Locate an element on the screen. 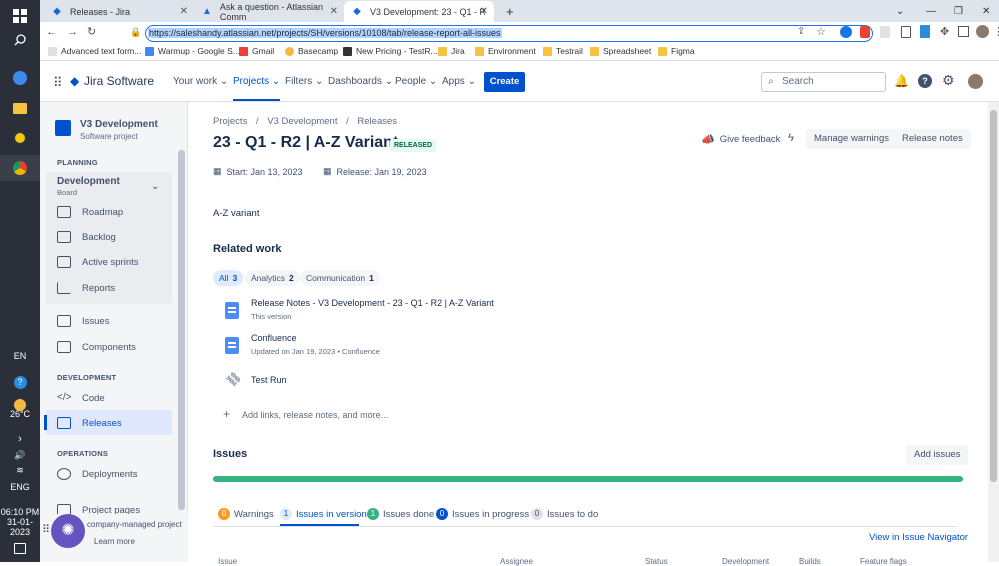  breadcrumb-releases: Releases is located at coordinates (377, 121).